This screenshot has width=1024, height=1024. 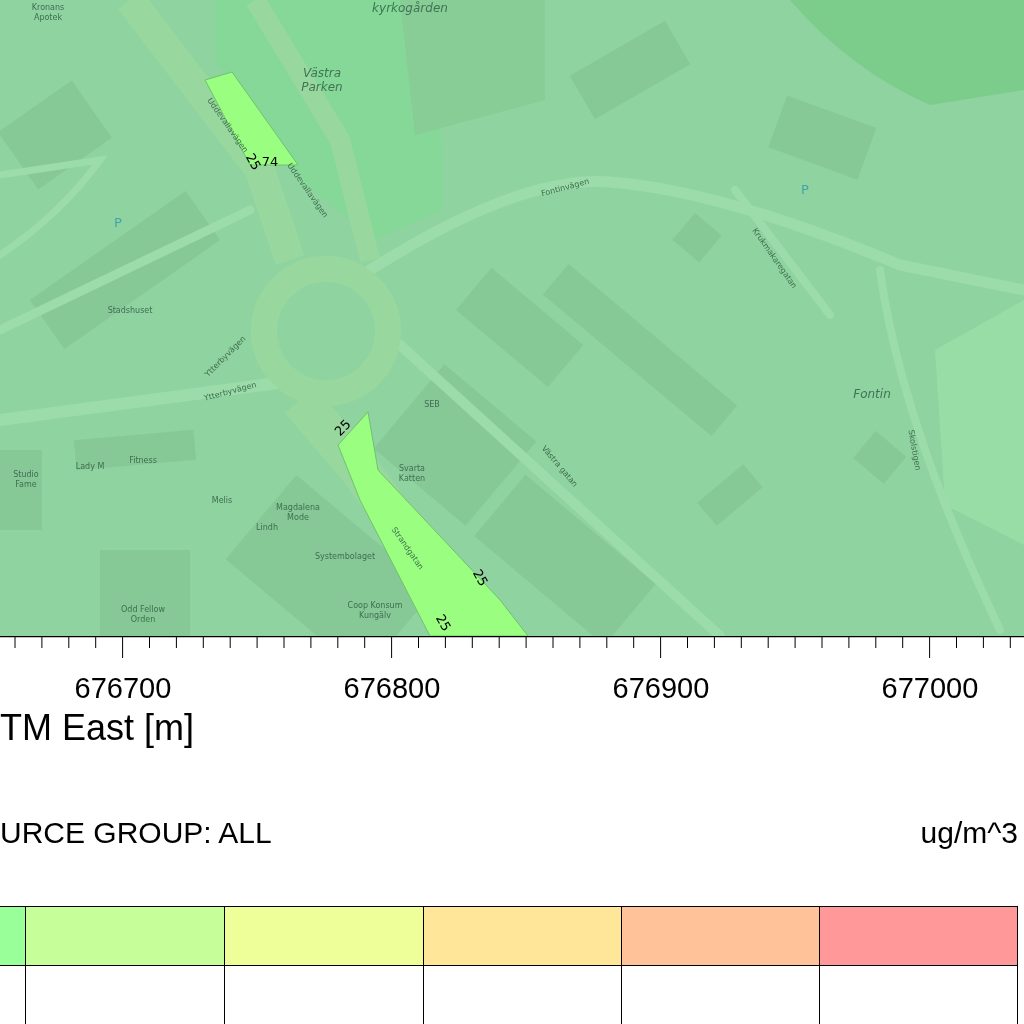 What do you see at coordinates (661, 688) in the screenshot?
I see `axis-tick-label: 676900` at bounding box center [661, 688].